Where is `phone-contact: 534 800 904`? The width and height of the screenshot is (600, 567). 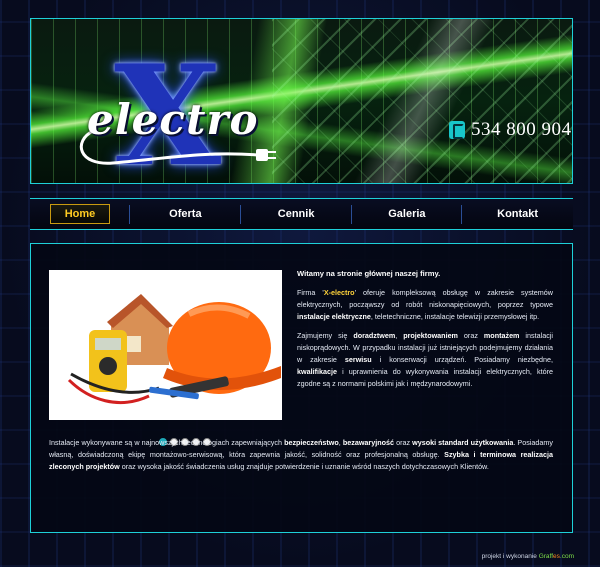
phone-contact: 534 800 904 is located at coordinates (510, 130).